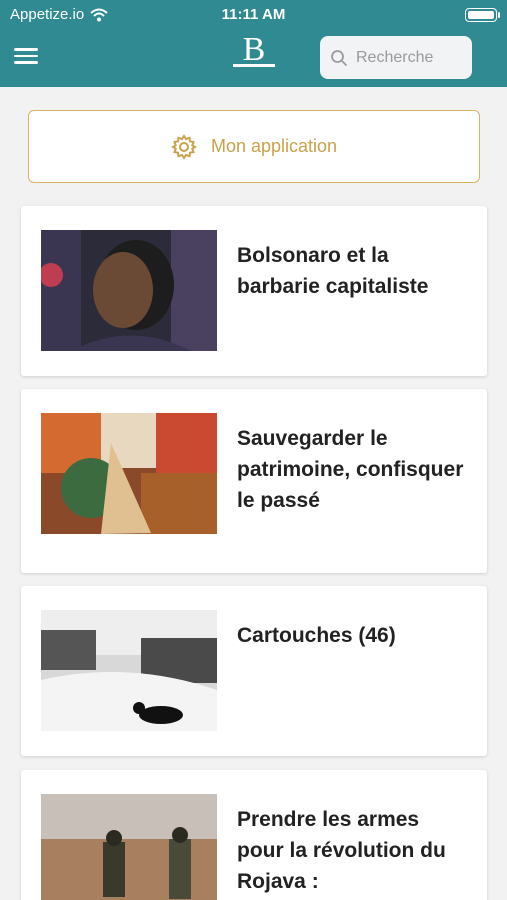 This screenshot has width=507, height=900. What do you see at coordinates (353, 635) in the screenshot?
I see `article-title: Cartouches (46)` at bounding box center [353, 635].